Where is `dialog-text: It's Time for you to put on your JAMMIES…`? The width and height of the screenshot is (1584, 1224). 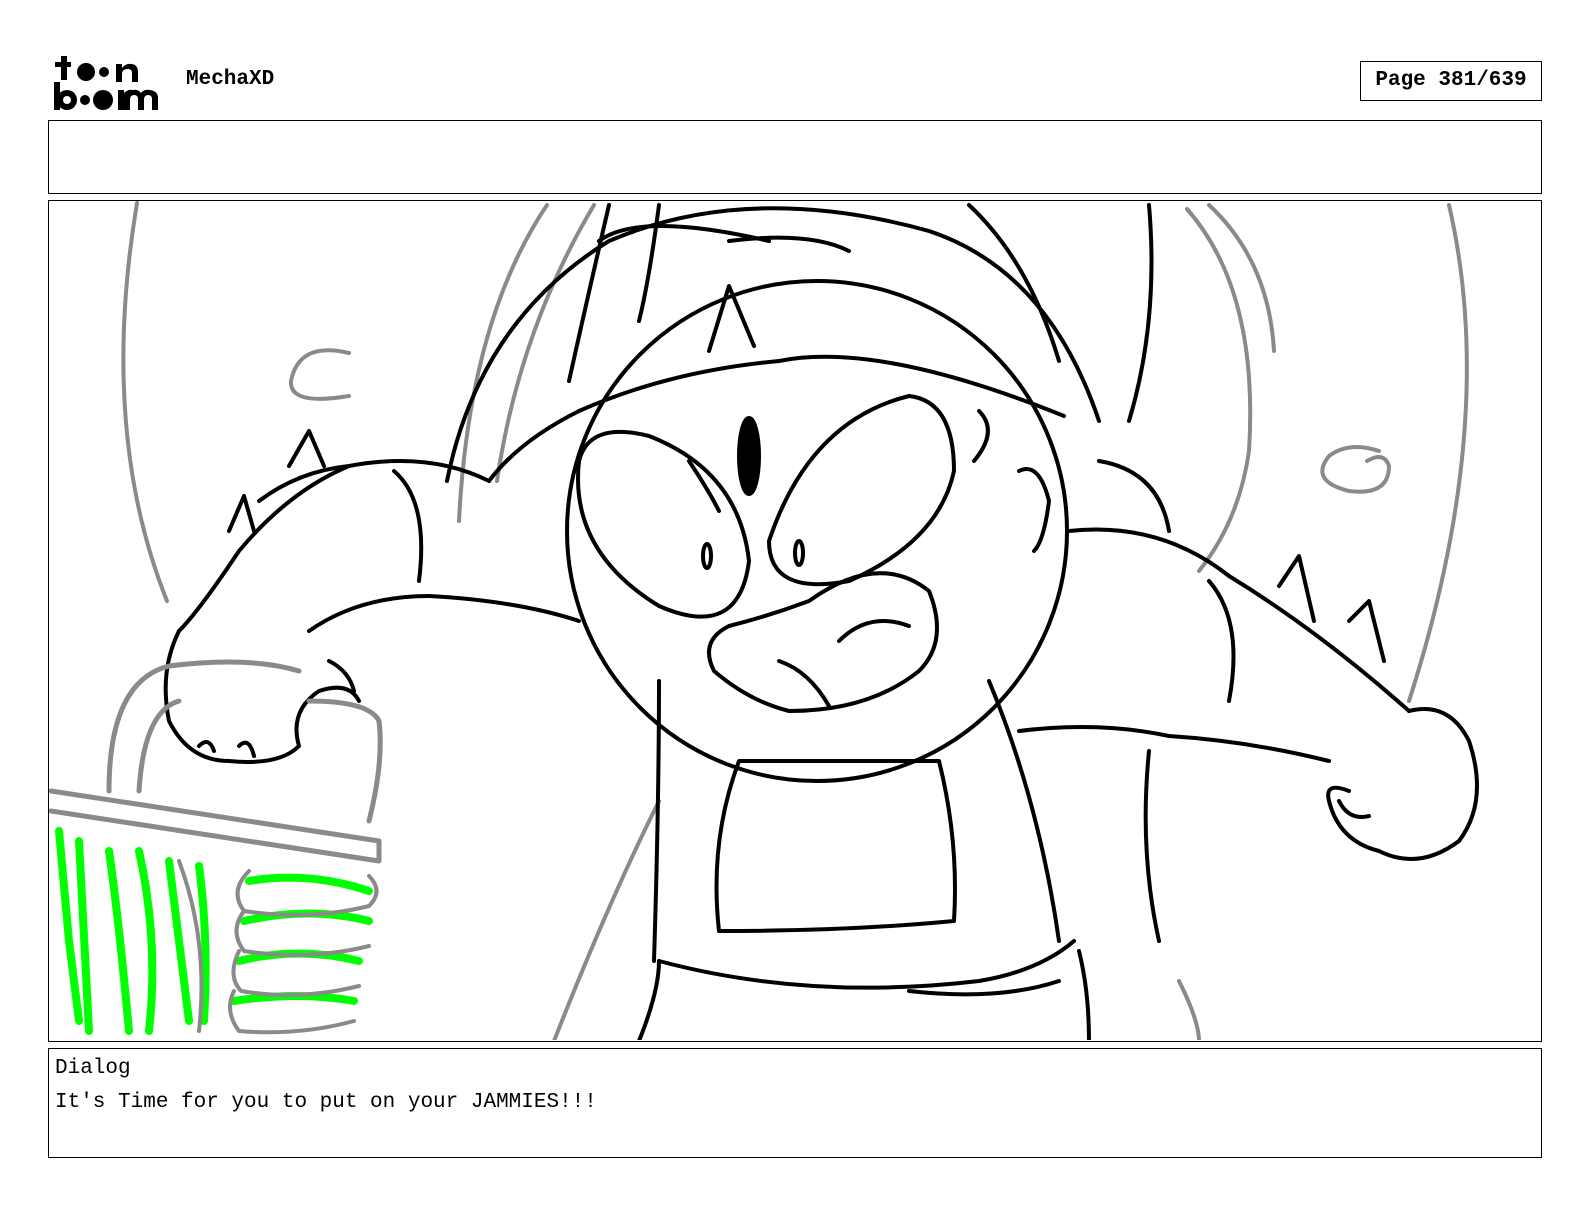
dialog-text: It's Time for you to put on your JAMMIES… is located at coordinates (326, 1102).